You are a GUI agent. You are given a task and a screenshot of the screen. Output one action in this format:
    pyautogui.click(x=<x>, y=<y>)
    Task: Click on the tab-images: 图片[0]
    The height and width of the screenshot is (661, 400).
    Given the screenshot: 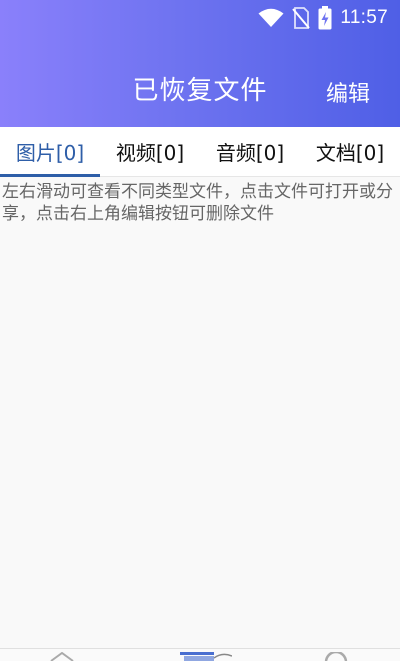 What is the action you would take?
    pyautogui.click(x=50, y=152)
    